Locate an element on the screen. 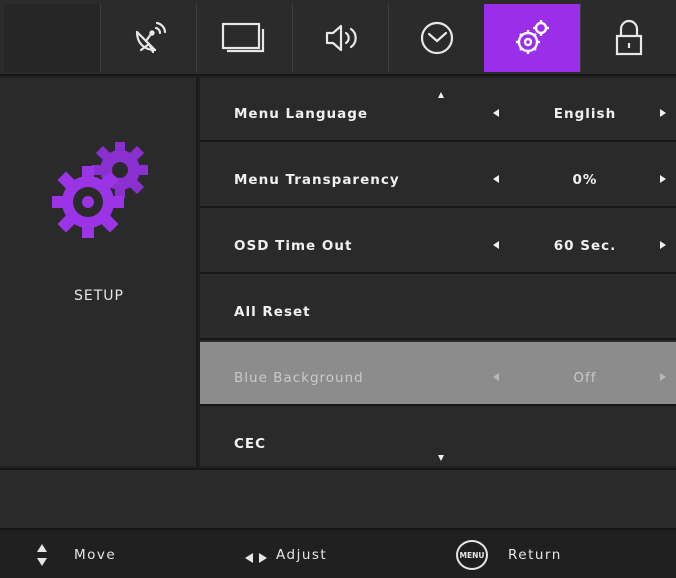 This screenshot has height=578, width=676. menu-item-value: 0% is located at coordinates (585, 180).